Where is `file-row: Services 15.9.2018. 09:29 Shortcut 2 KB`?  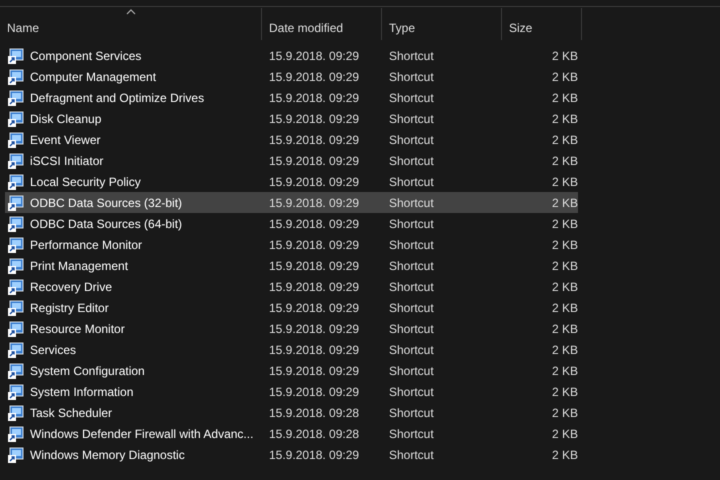
file-row: Services 15.9.2018. 09:29 Shortcut 2 KB is located at coordinates (291, 349).